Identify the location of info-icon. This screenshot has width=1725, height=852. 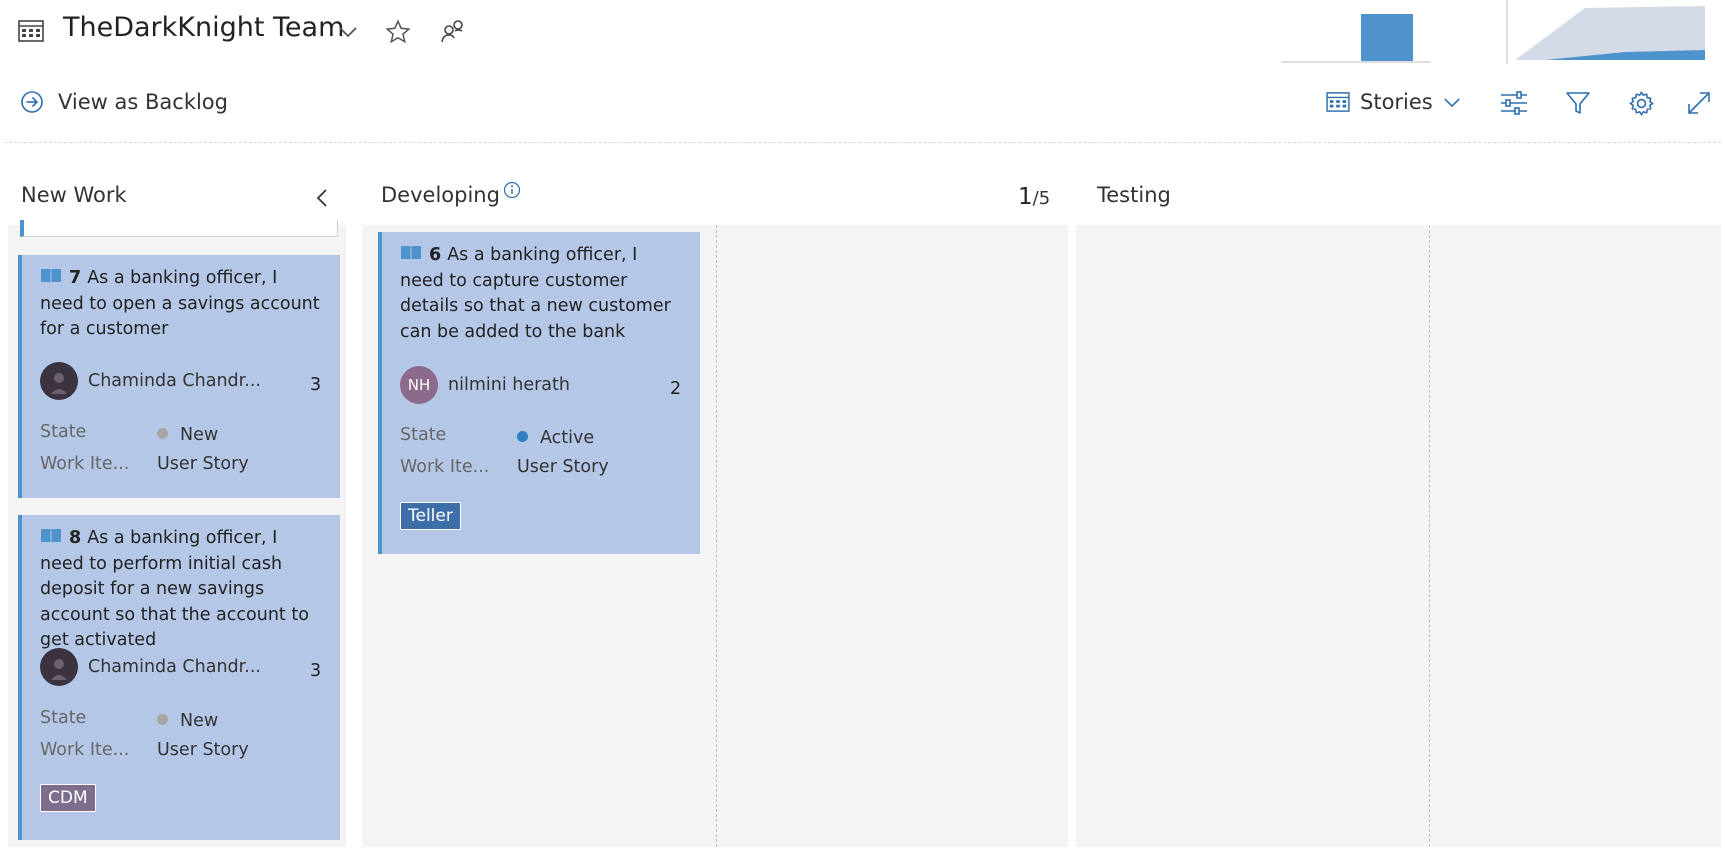
(512, 190).